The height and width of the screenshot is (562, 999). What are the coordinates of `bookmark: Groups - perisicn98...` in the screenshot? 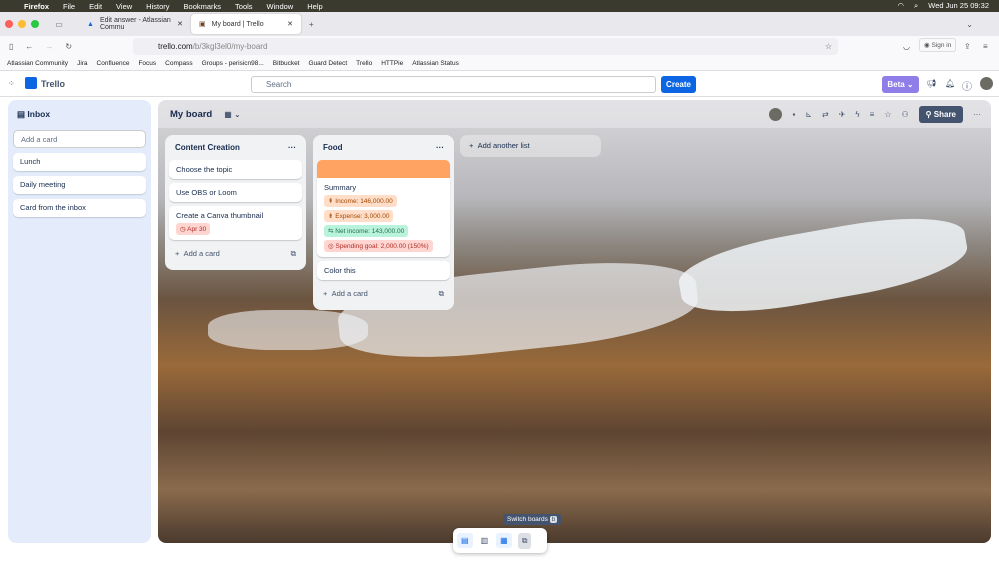 It's located at (233, 63).